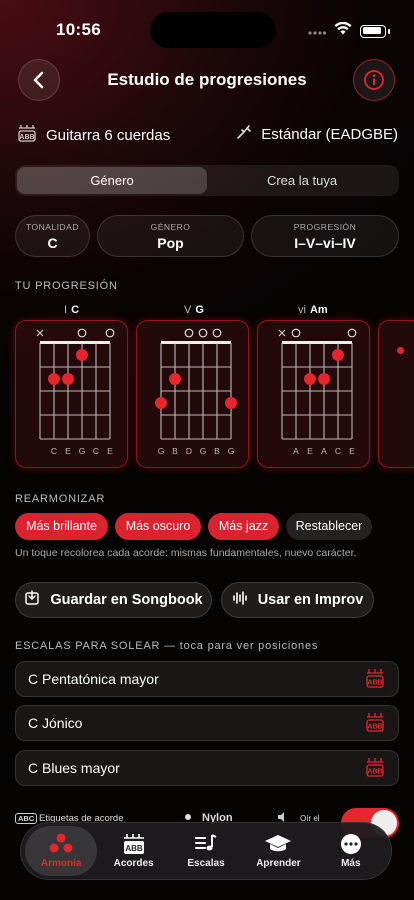  What do you see at coordinates (350, 844) in the screenshot?
I see `more-icon` at bounding box center [350, 844].